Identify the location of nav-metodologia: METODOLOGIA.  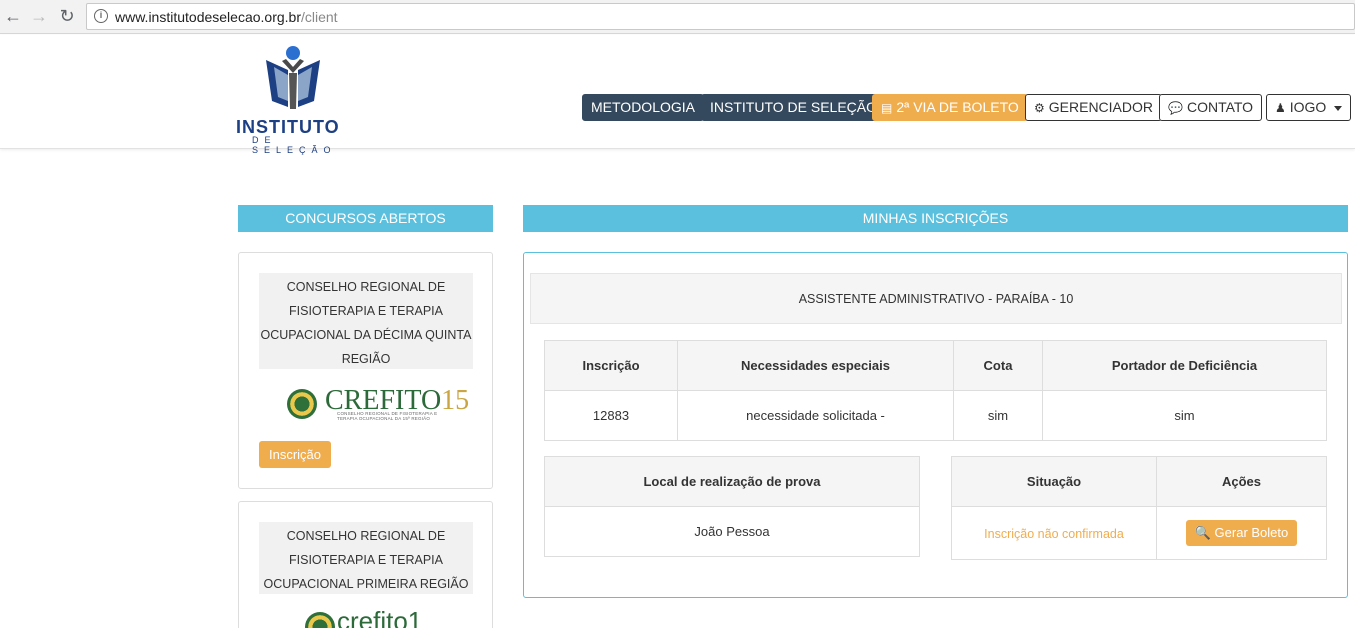
(643, 107).